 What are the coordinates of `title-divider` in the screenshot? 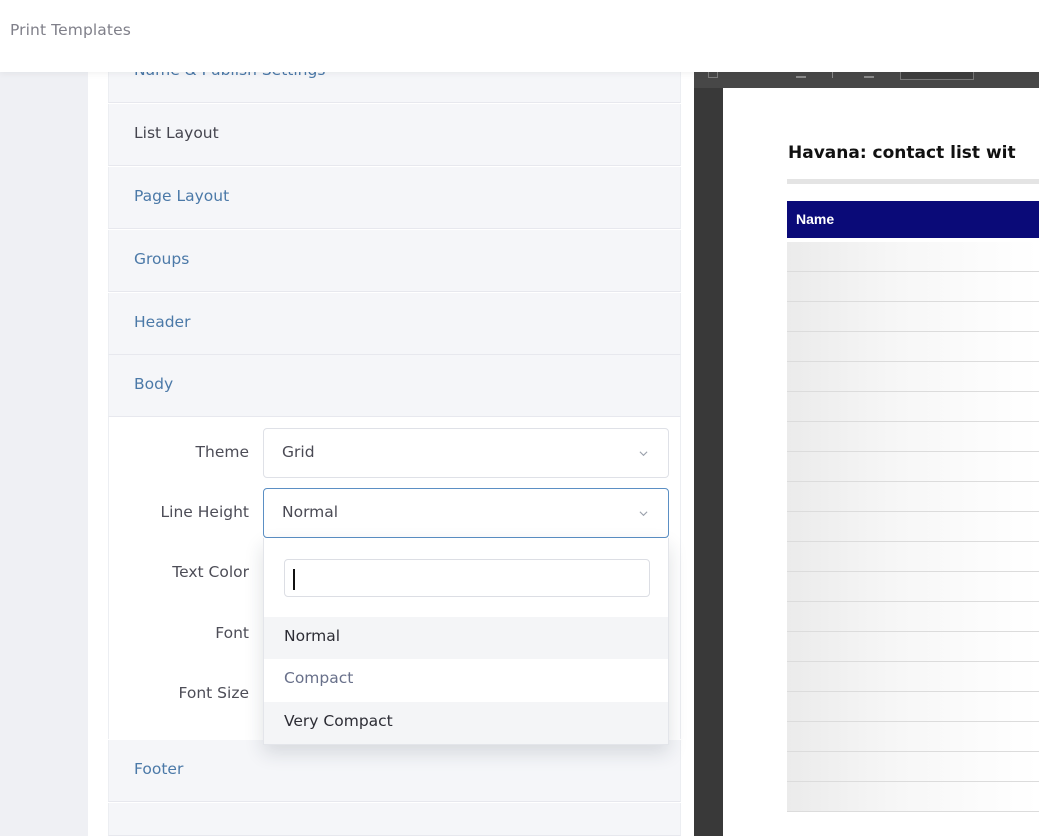 It's located at (913, 181).